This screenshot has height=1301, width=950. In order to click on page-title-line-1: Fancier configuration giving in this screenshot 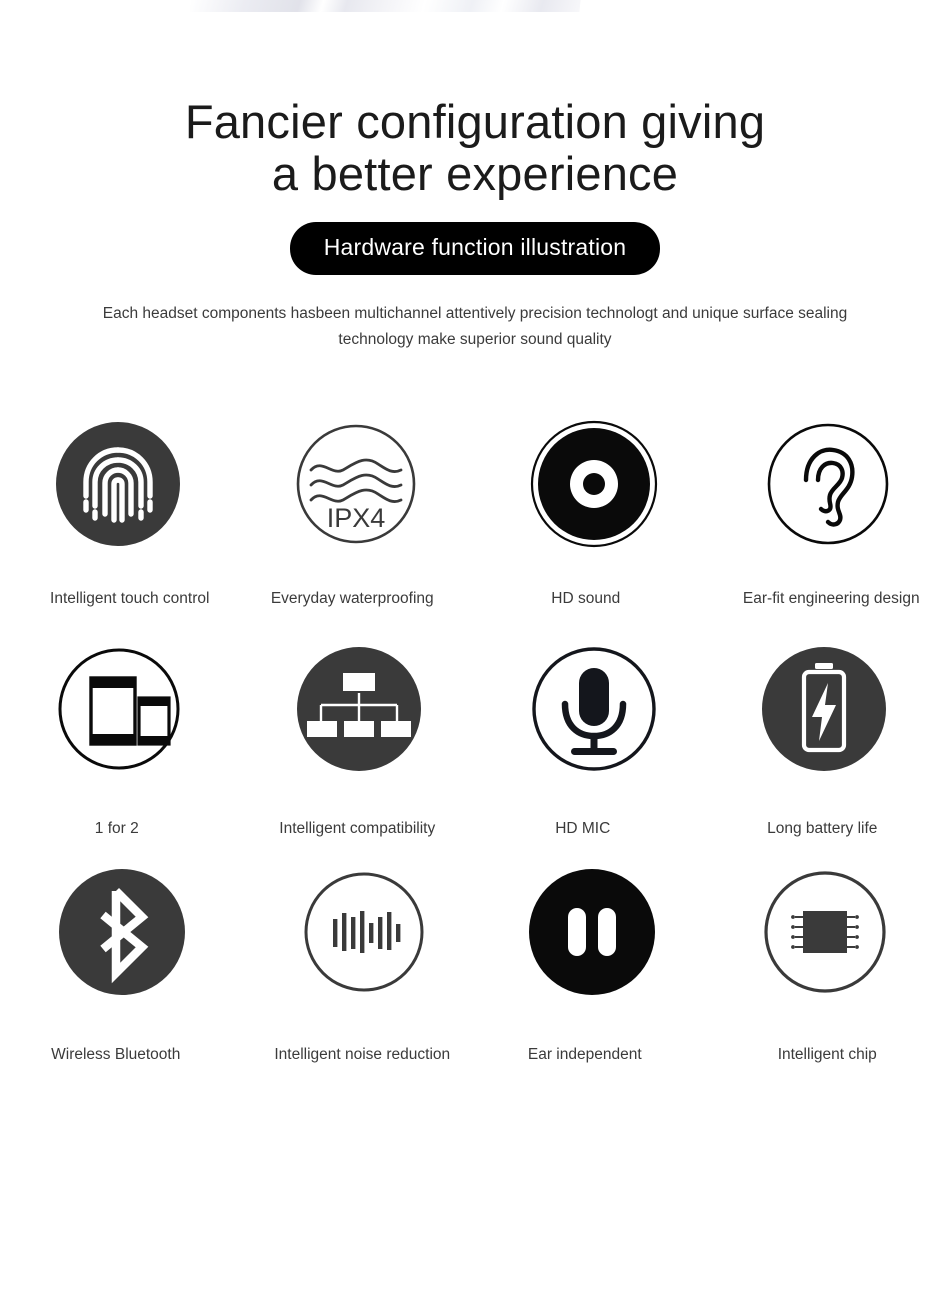, I will do `click(475, 121)`.